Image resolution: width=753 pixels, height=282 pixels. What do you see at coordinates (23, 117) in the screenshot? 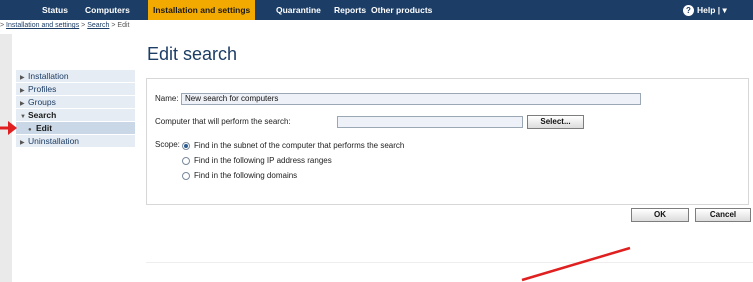
I see `chevron-down-icon: ▼` at bounding box center [23, 117].